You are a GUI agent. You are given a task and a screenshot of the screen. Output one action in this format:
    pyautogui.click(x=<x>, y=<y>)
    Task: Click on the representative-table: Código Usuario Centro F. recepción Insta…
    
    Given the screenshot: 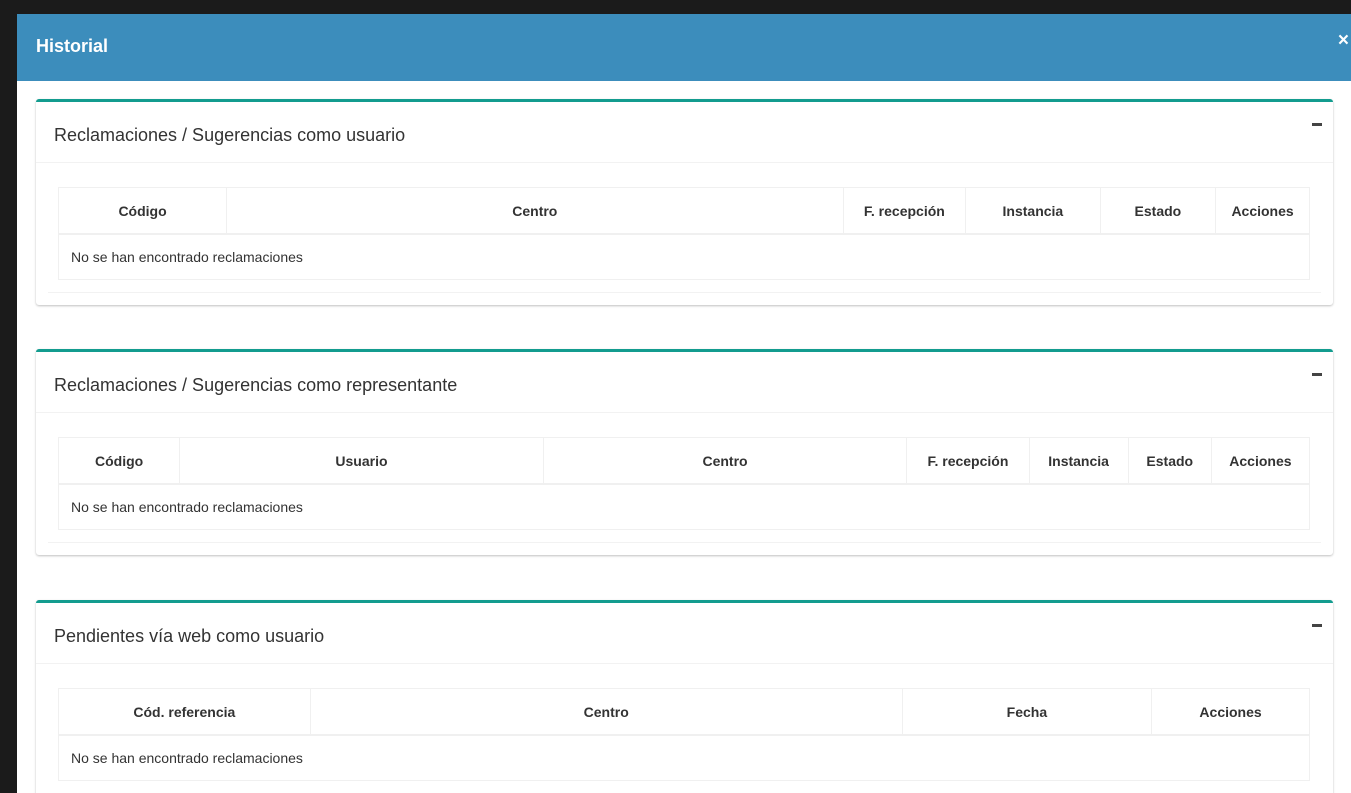 What is the action you would take?
    pyautogui.click(x=684, y=483)
    